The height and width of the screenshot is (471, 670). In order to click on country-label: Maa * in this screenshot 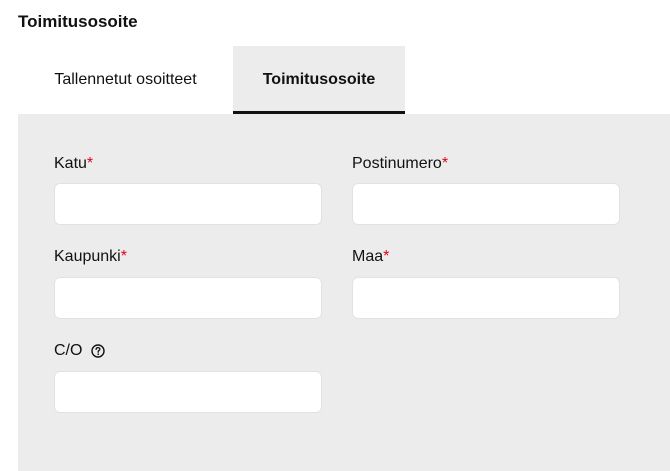, I will do `click(370, 257)`.